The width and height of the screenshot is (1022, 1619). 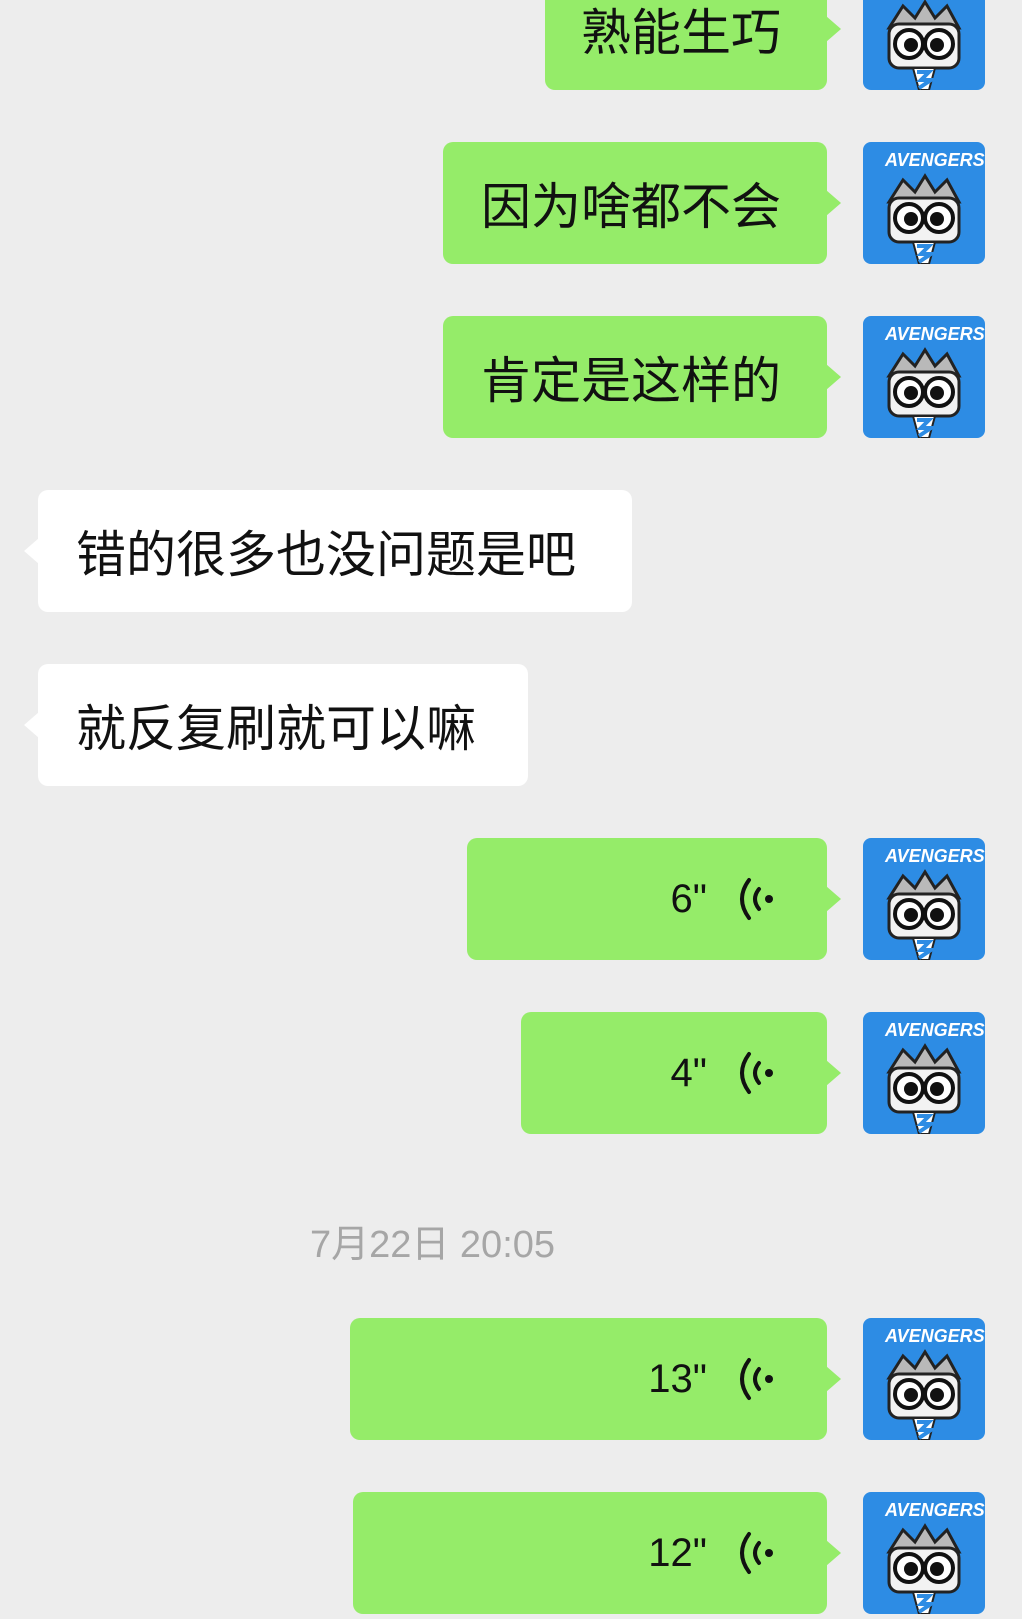 What do you see at coordinates (677, 1378) in the screenshot?
I see `voice-duration: 13"` at bounding box center [677, 1378].